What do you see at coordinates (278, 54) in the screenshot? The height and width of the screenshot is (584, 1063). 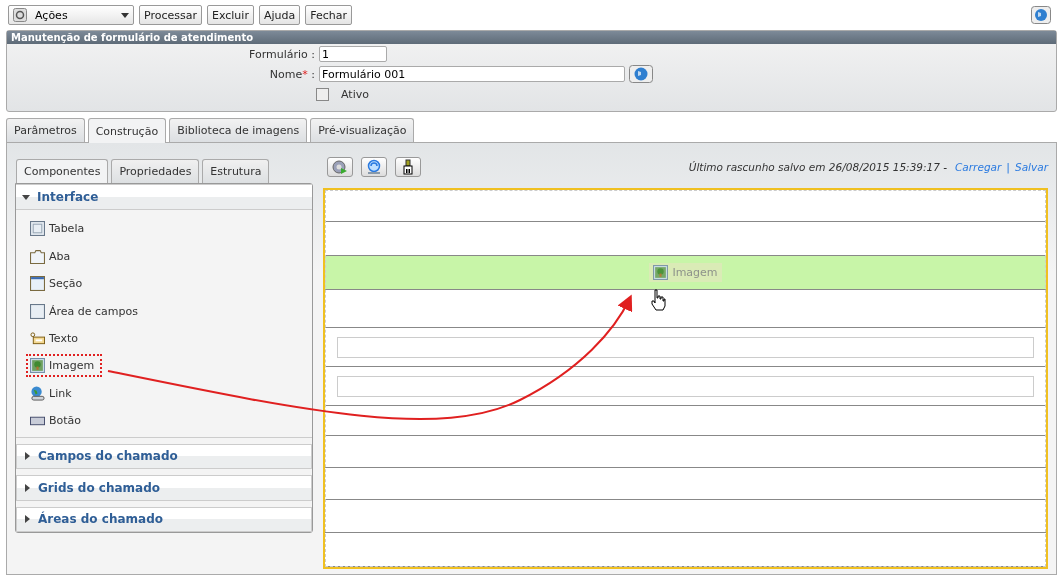 I see `field-label: Formulário` at bounding box center [278, 54].